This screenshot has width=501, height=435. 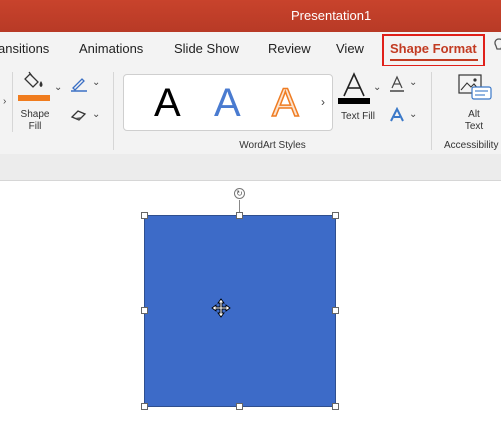 I want to click on shape-effects-icon, so click(x=79, y=115).